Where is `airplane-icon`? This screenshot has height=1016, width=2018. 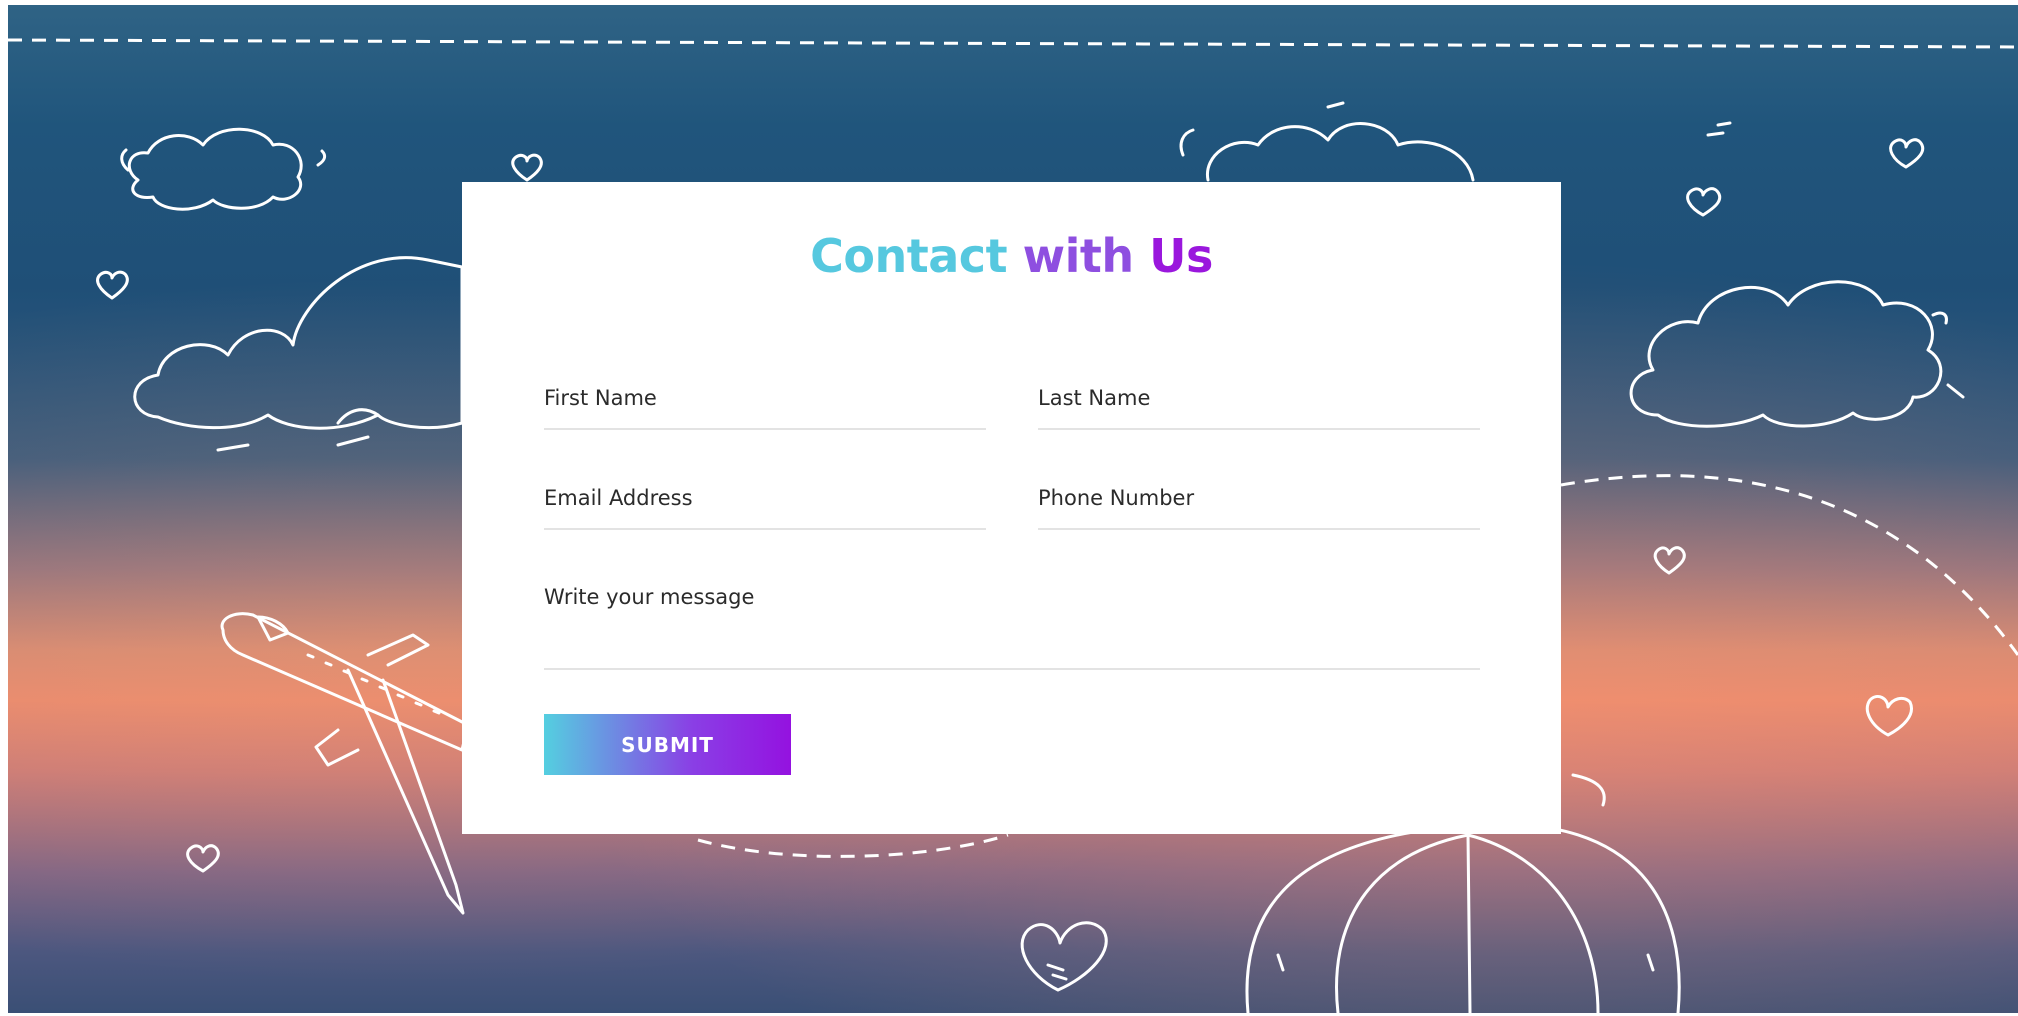 airplane-icon is located at coordinates (345, 763).